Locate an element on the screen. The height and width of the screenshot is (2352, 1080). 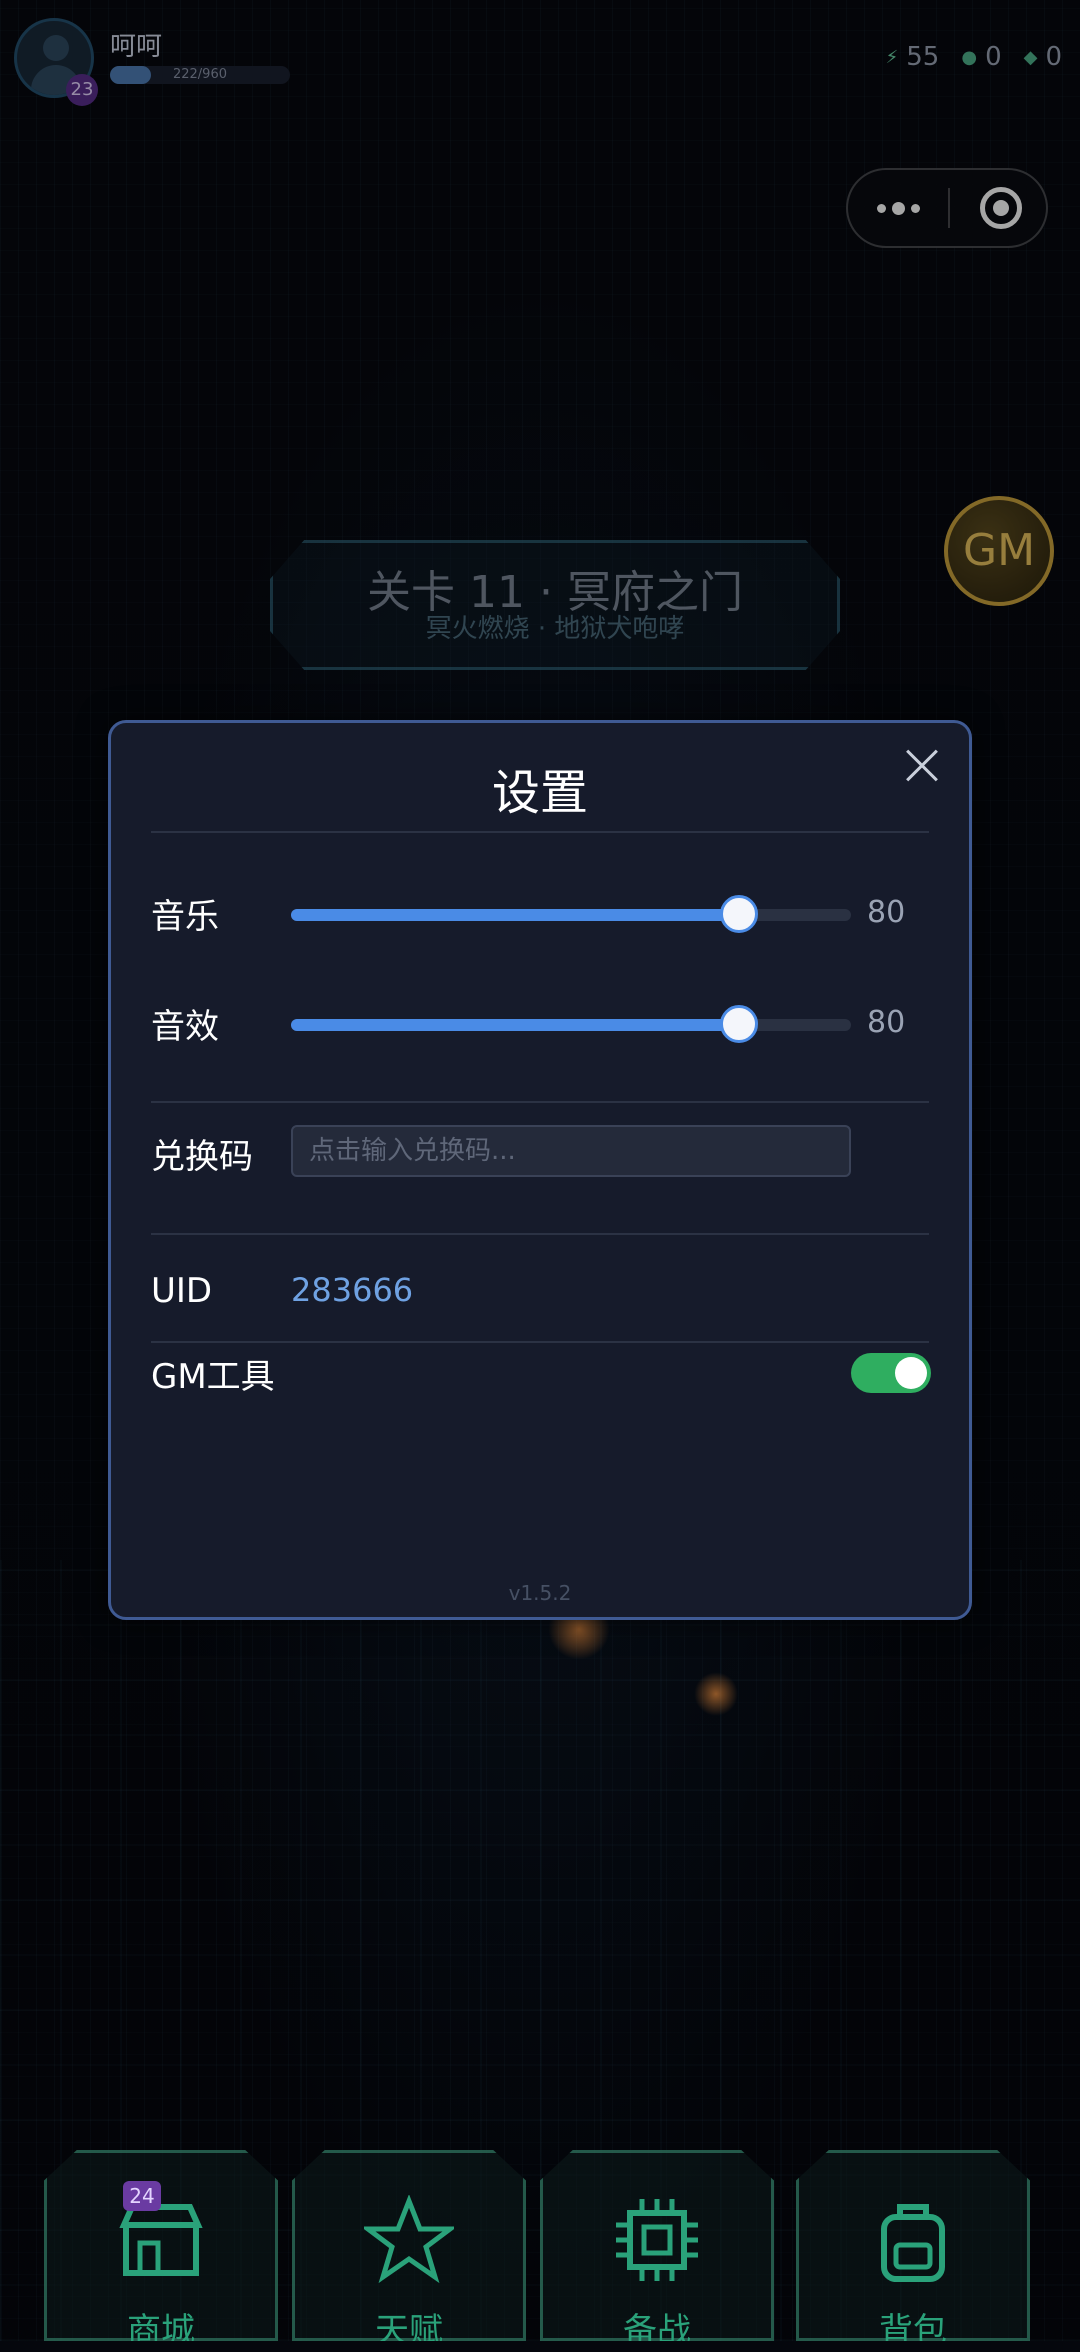
chip-icon is located at coordinates (657, 2240).